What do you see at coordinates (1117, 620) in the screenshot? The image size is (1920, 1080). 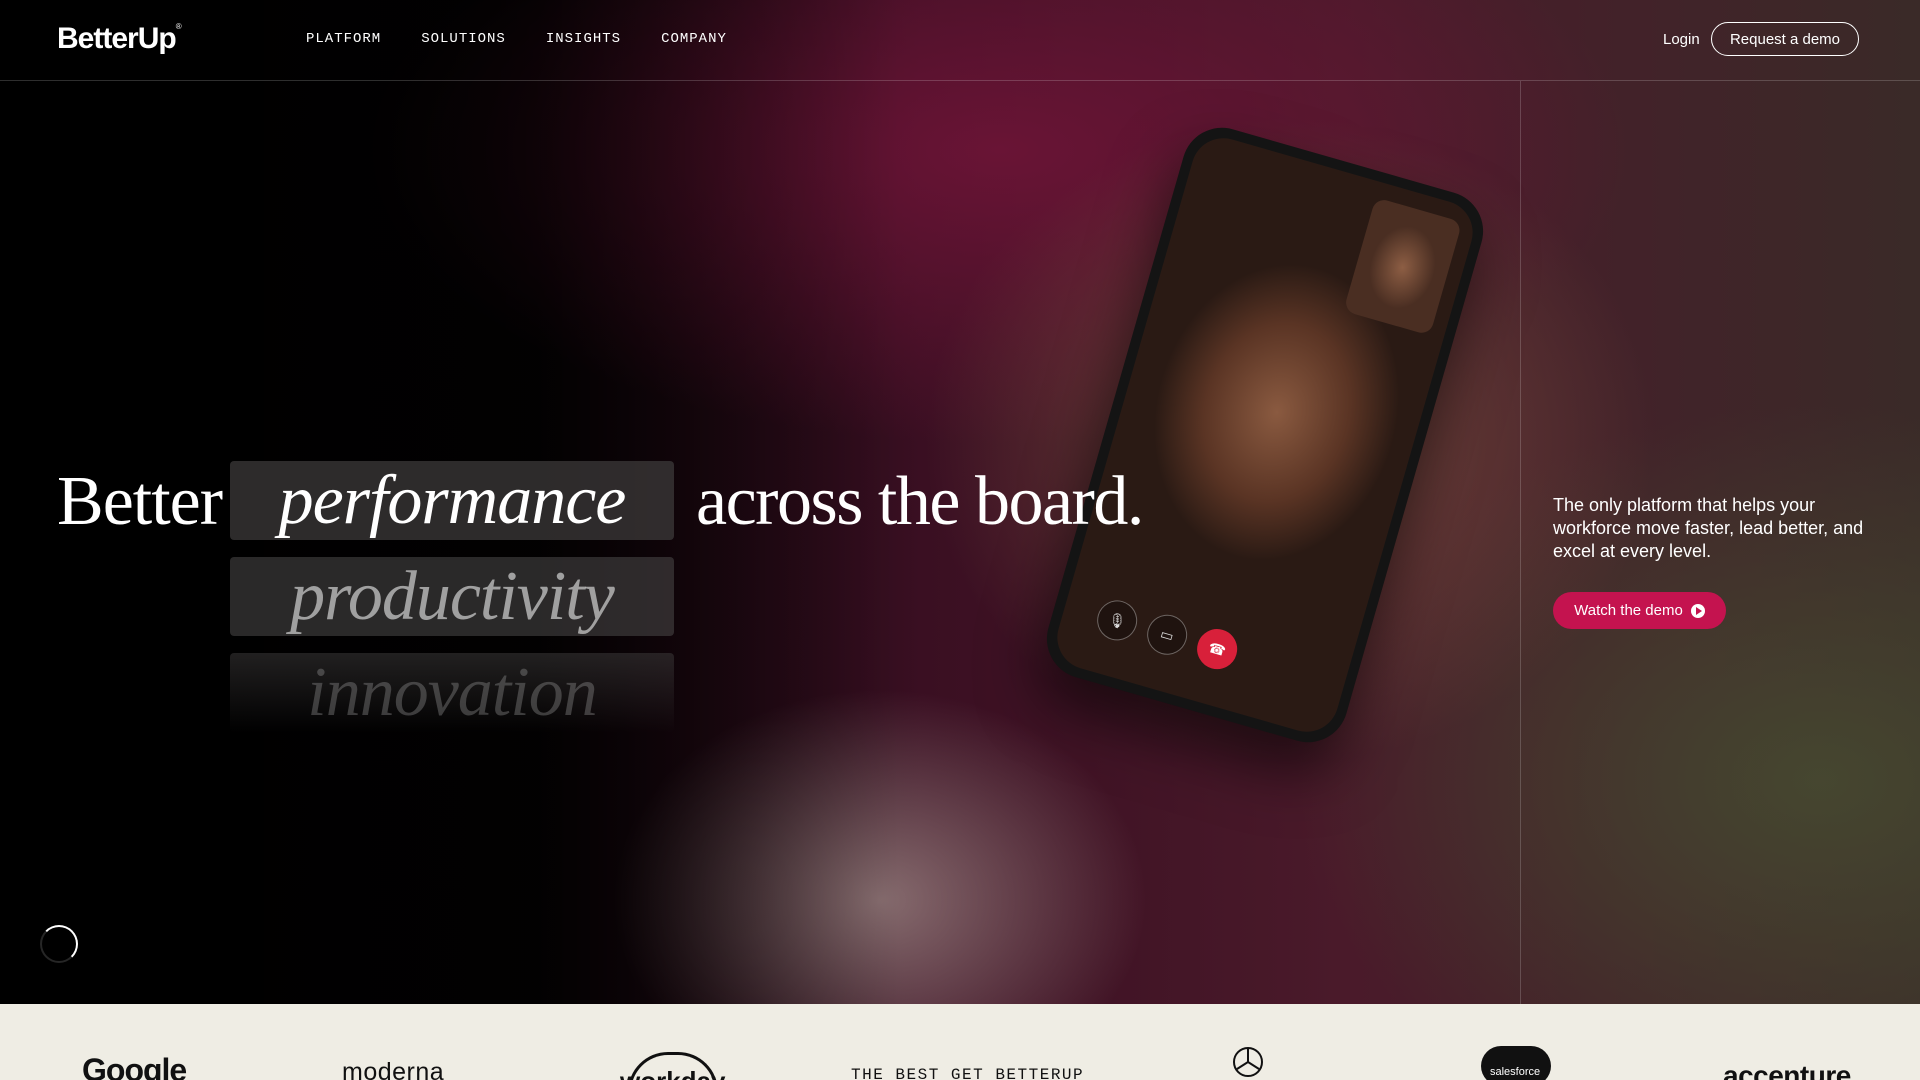 I see `mic-icon: 🎙` at bounding box center [1117, 620].